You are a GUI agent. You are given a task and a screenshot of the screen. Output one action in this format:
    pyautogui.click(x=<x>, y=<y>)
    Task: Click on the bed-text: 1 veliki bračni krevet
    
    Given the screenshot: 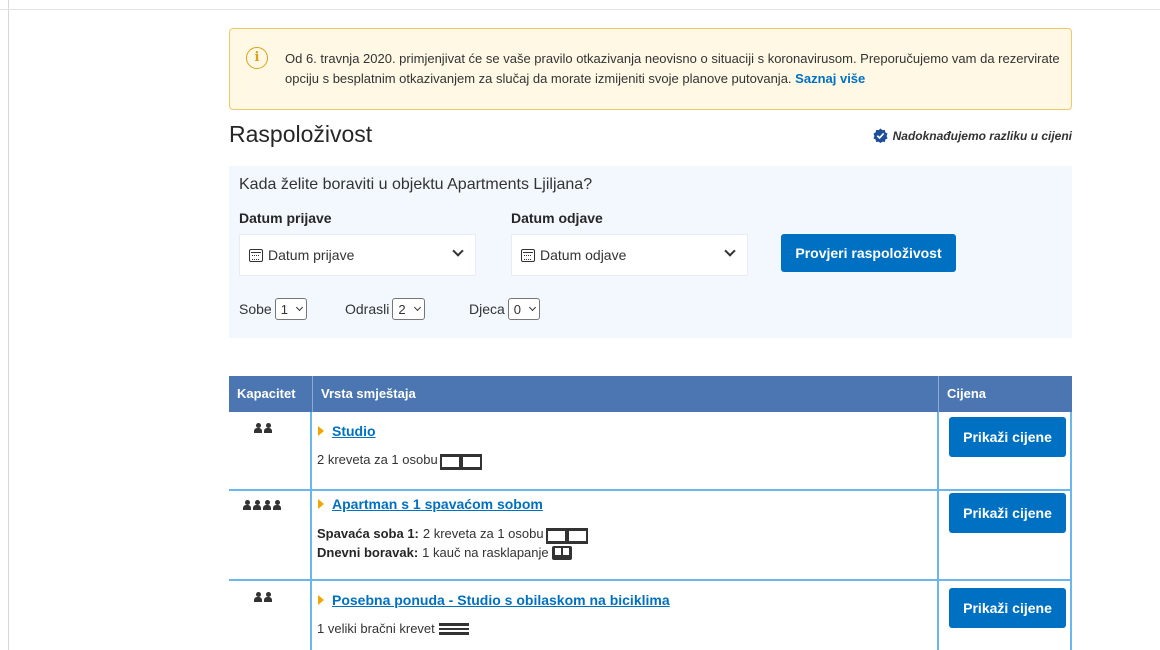 What is the action you would take?
    pyautogui.click(x=376, y=628)
    